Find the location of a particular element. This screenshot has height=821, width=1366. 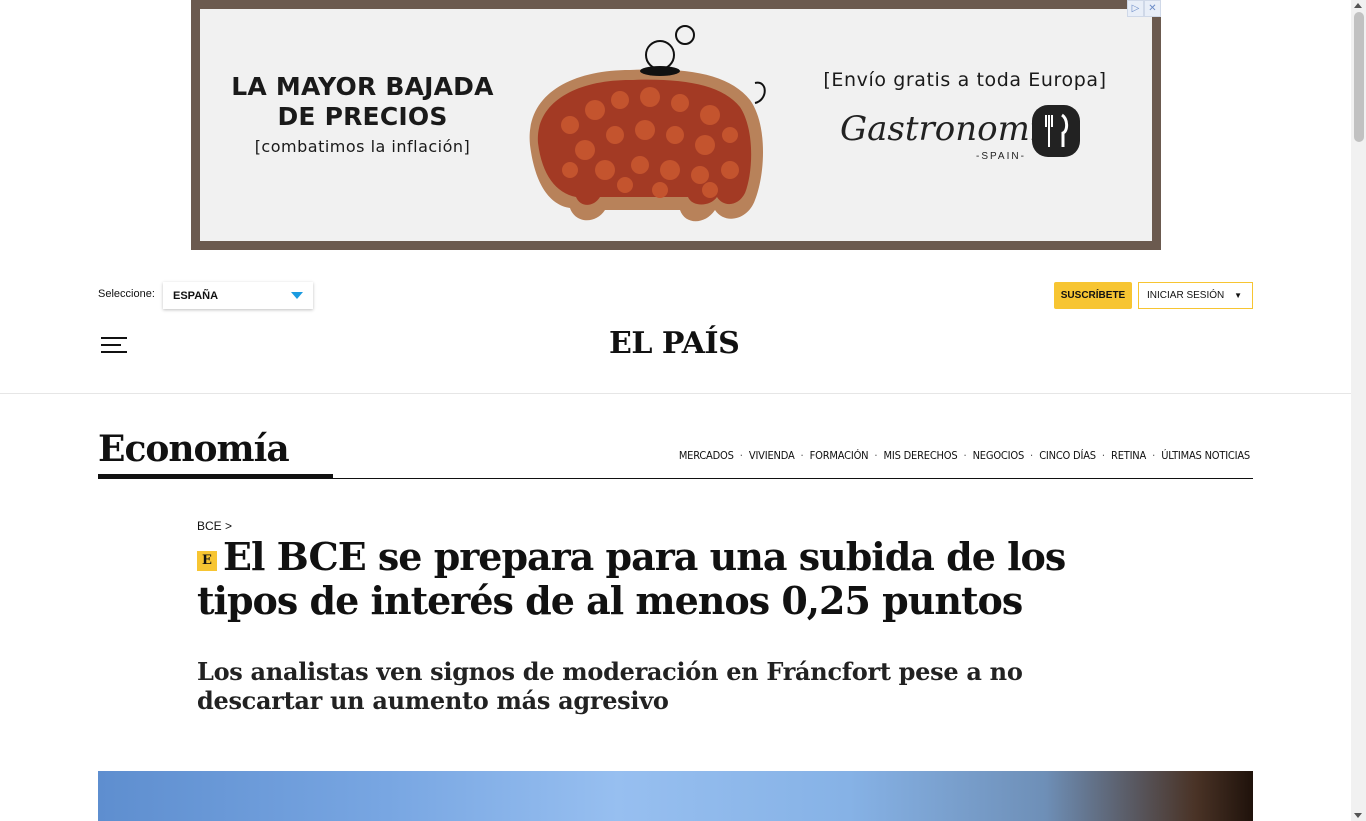

ad-brand: Gastronomic -SPAIN- is located at coordinates (965, 140).